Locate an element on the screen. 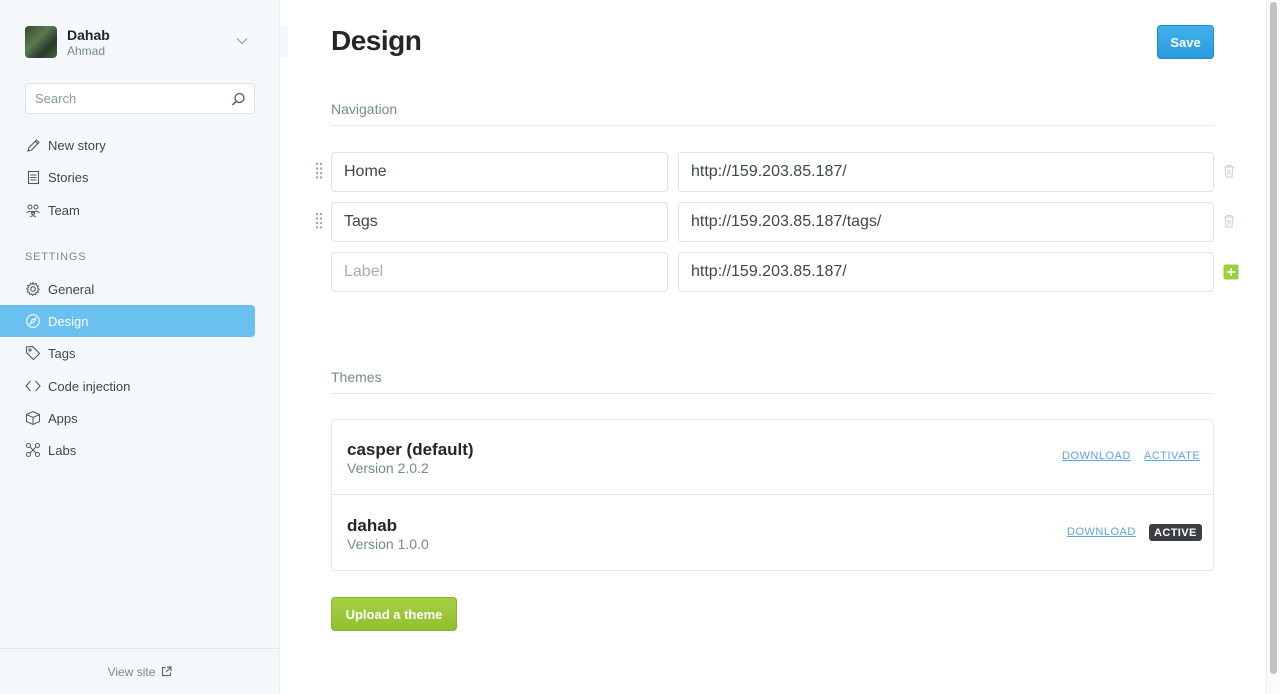 This screenshot has height=694, width=1280. sidebar-item-tags: Tags is located at coordinates (127, 353).